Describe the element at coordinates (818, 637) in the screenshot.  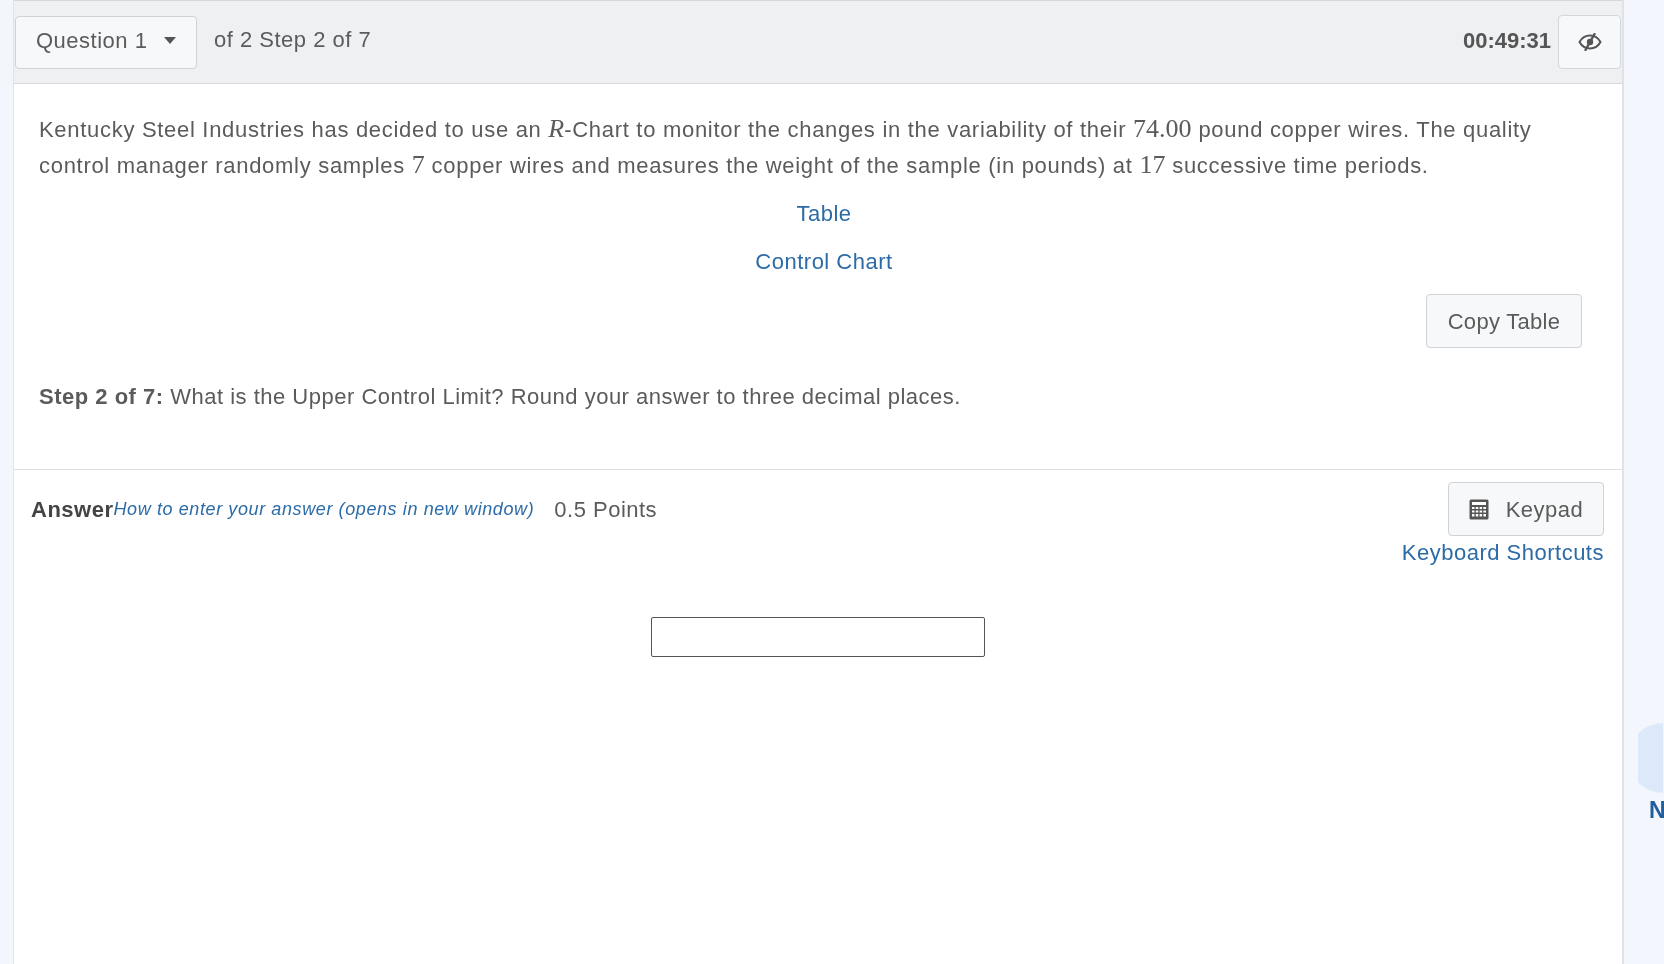
I see `answer-field` at that location.